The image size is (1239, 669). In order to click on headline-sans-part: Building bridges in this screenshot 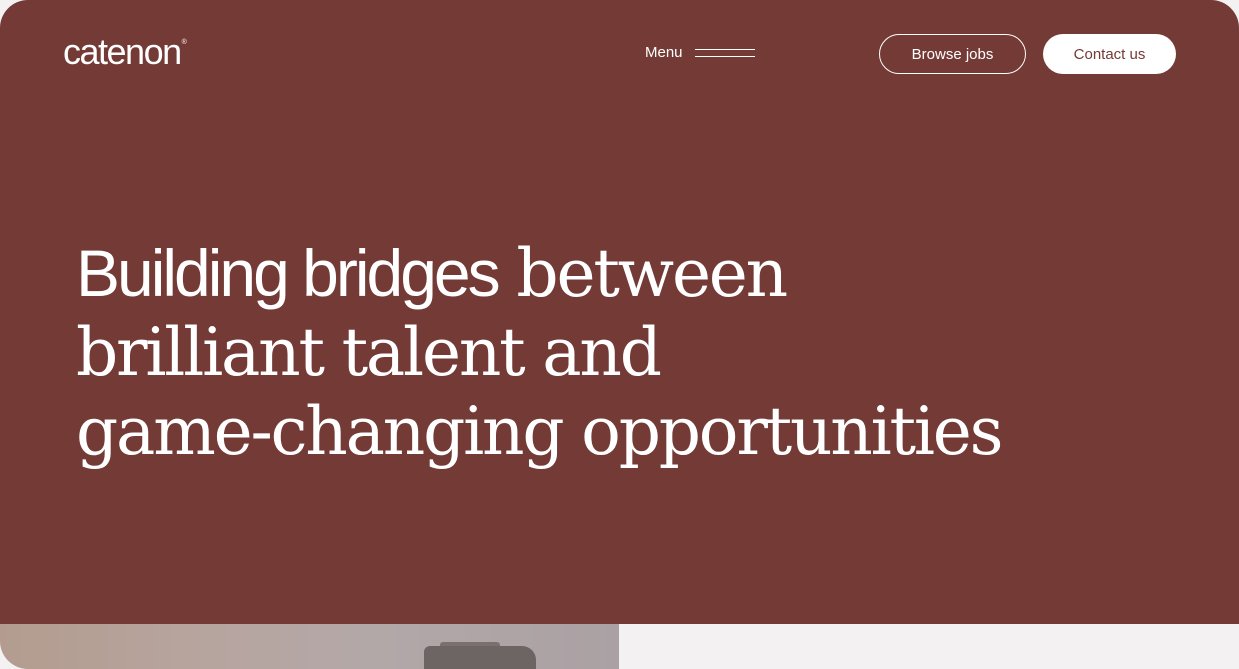, I will do `click(288, 273)`.